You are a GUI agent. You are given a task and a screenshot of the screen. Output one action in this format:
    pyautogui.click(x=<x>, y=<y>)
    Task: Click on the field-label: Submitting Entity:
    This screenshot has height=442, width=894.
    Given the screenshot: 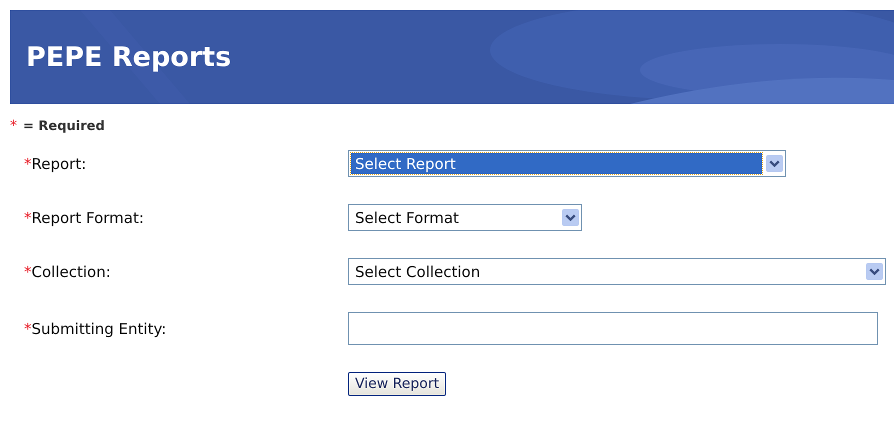 What is the action you would take?
    pyautogui.click(x=99, y=329)
    